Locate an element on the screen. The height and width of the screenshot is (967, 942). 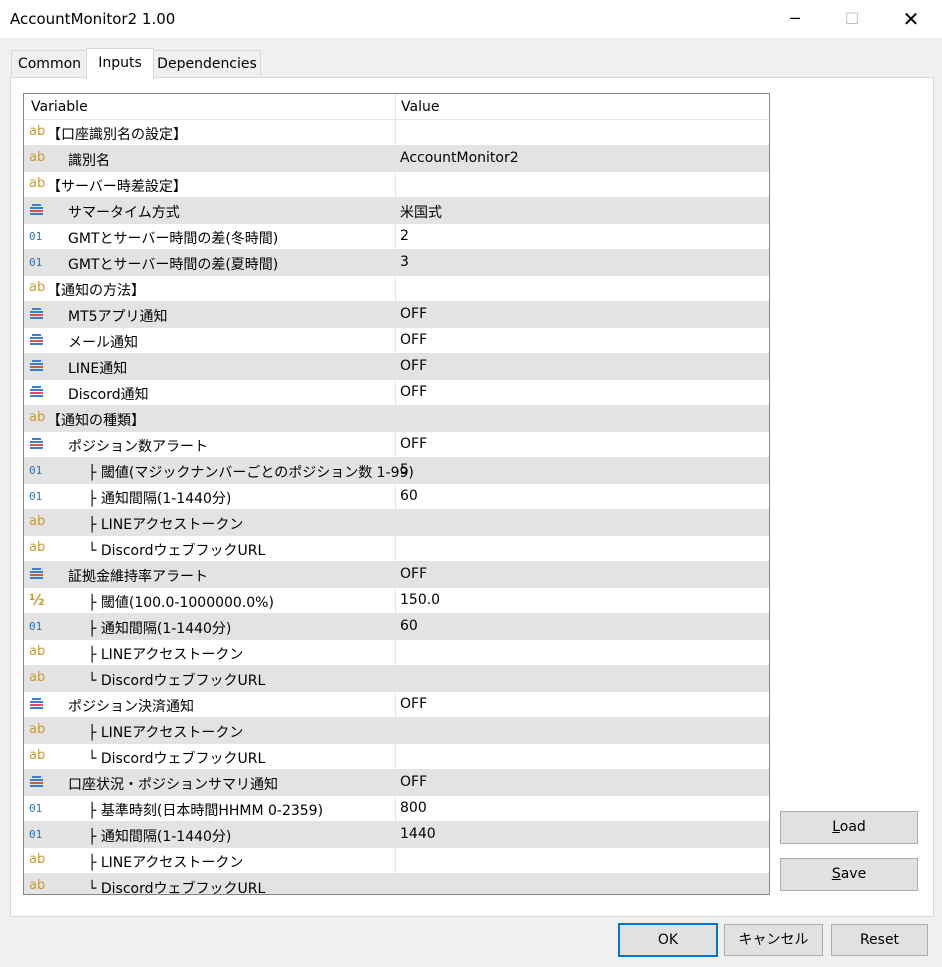
grid-row: 01 GMTとサーバー時間の差(夏時間) 3 is located at coordinates (396, 263).